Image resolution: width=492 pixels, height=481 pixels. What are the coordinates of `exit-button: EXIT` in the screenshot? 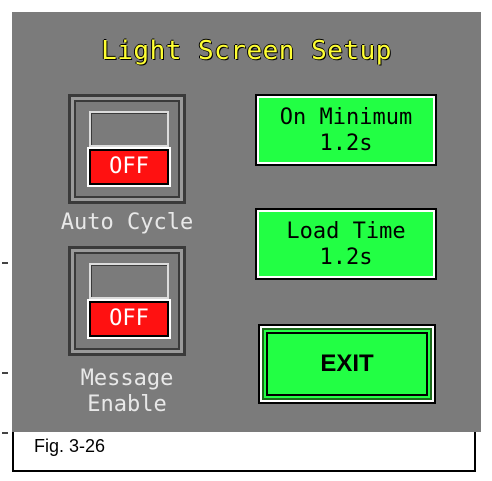 It's located at (347, 364).